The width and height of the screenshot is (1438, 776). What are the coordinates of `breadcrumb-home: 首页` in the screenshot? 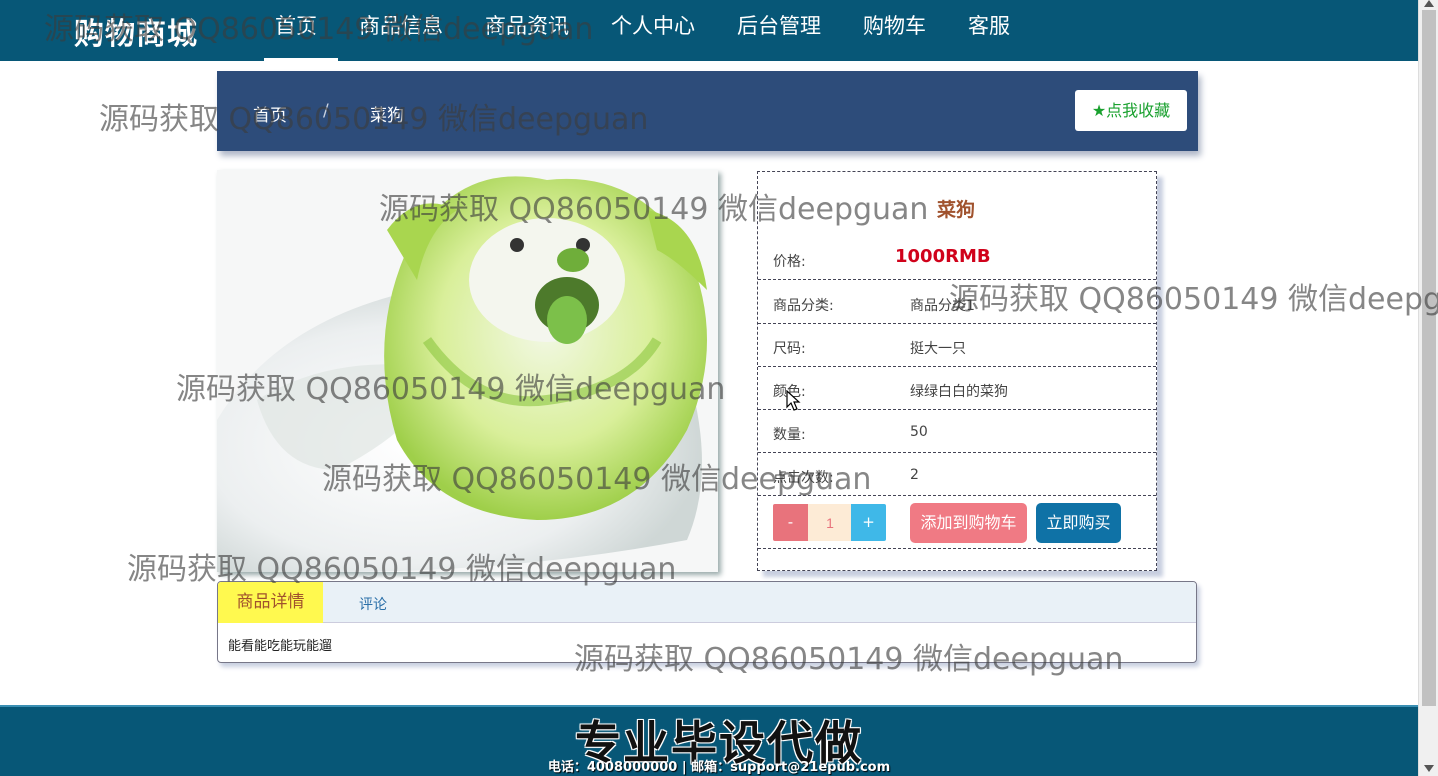 It's located at (270, 113).